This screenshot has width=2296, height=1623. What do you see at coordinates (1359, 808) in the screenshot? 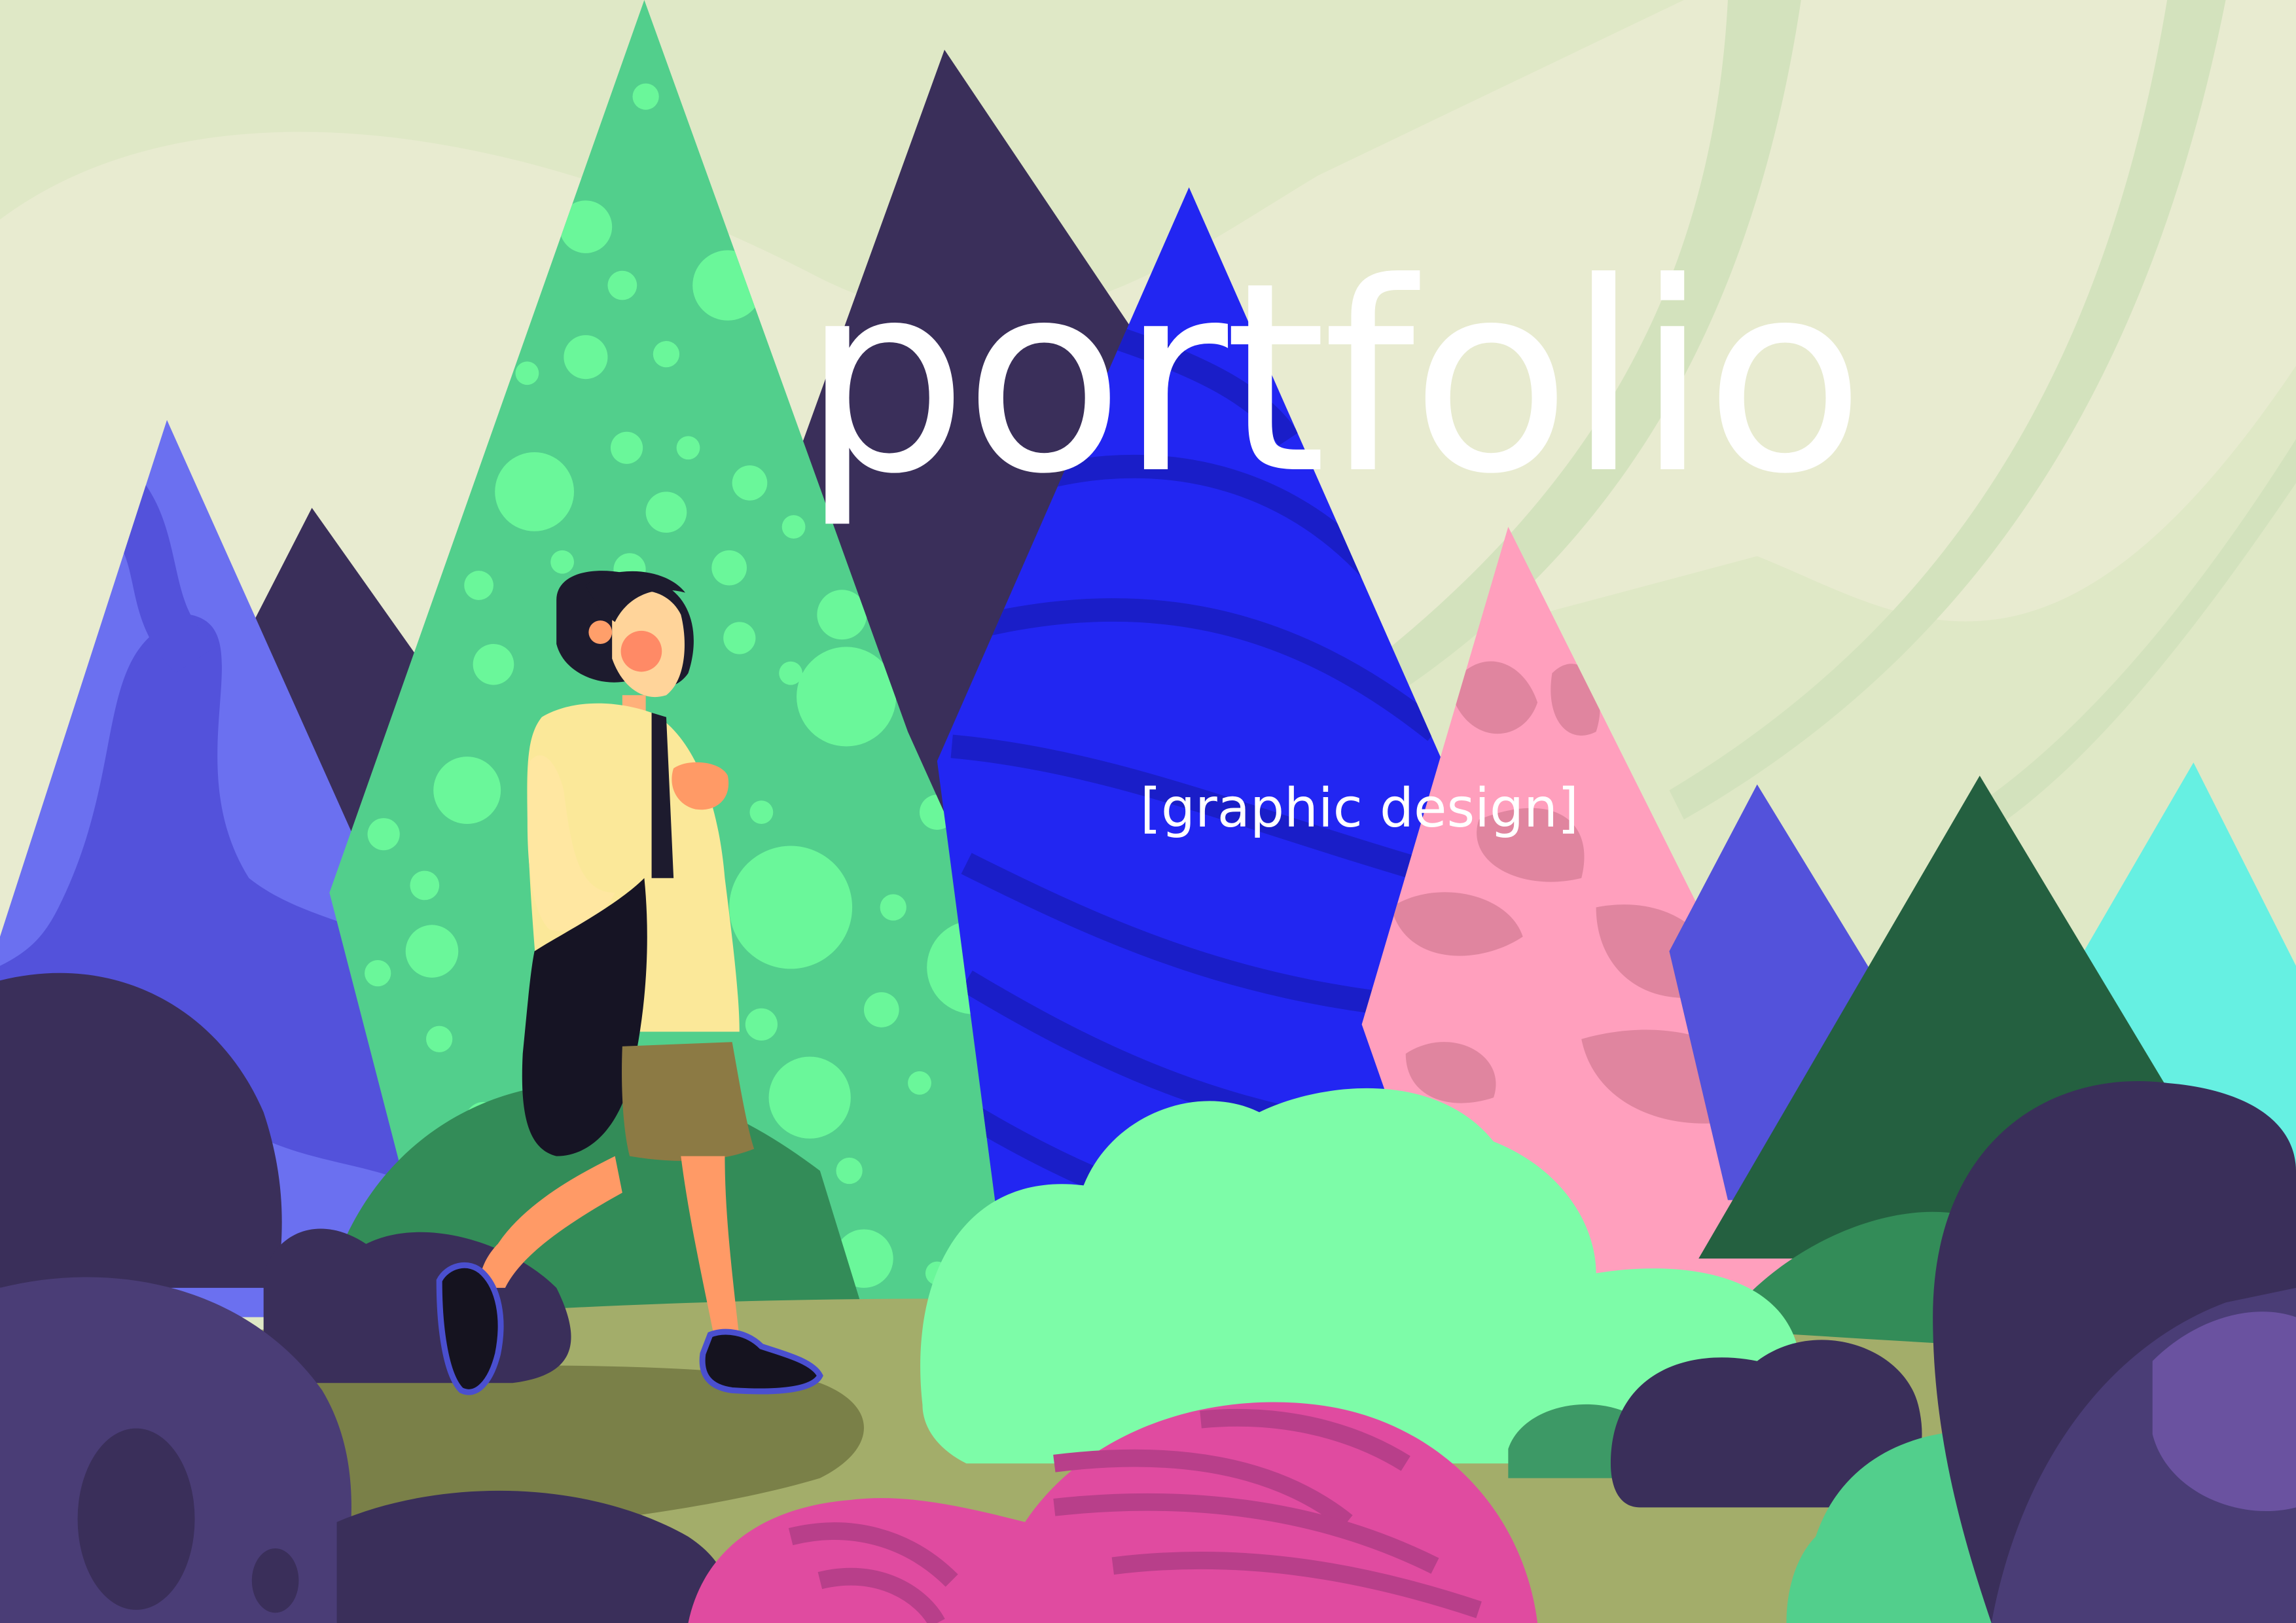
I see `page-subtitle: [graphic design]` at bounding box center [1359, 808].